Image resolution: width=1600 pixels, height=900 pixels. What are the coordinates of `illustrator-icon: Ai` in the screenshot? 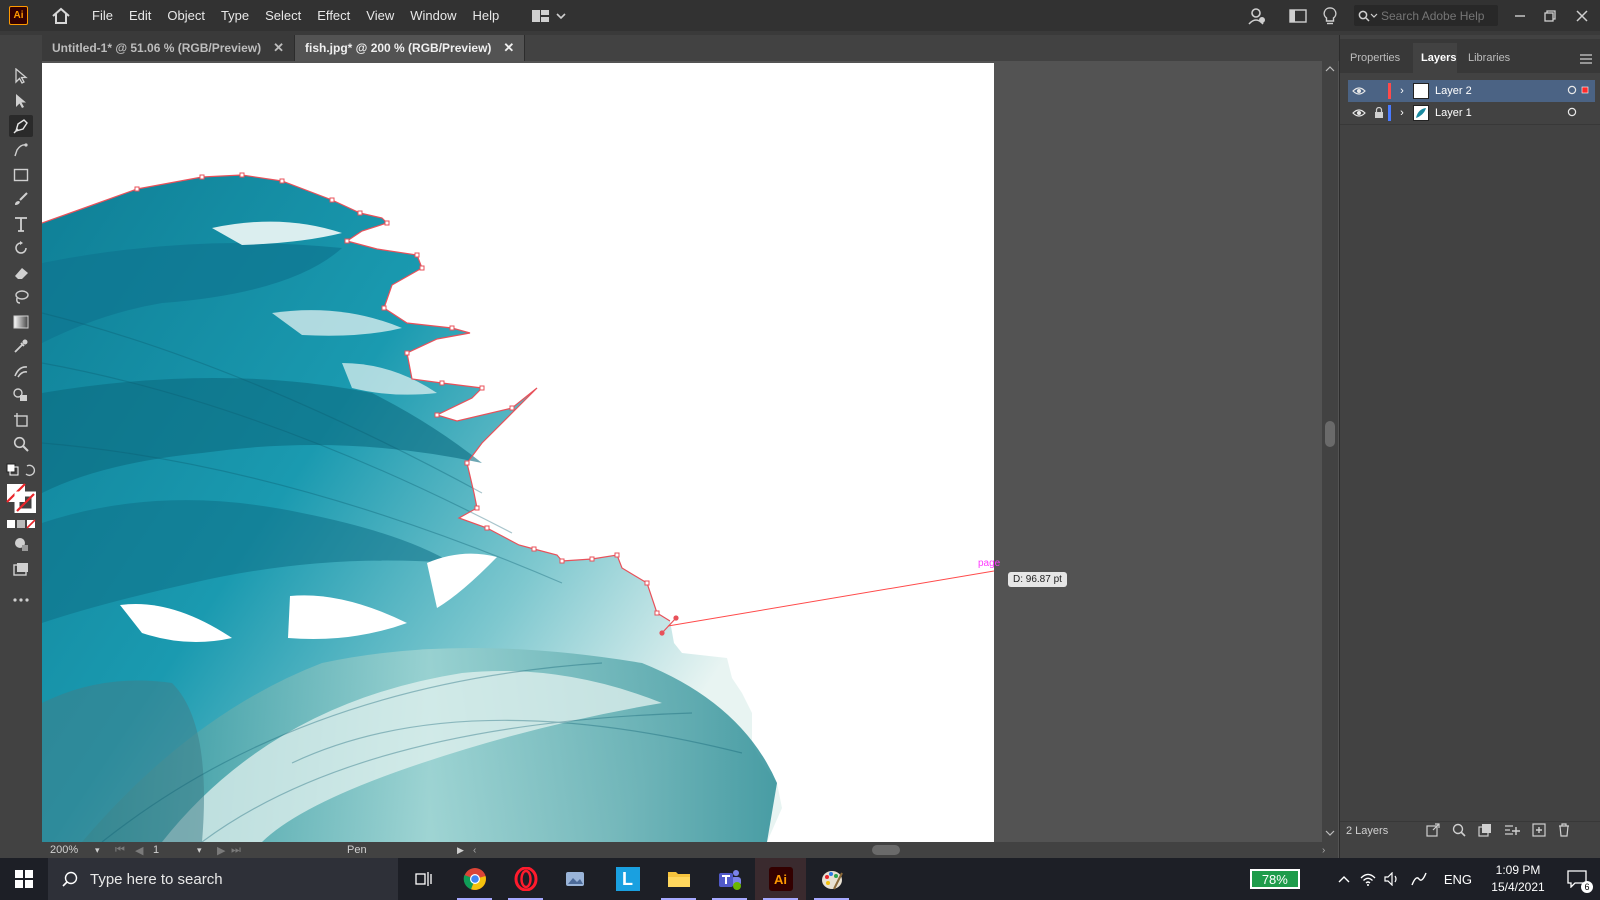 It's located at (780, 879).